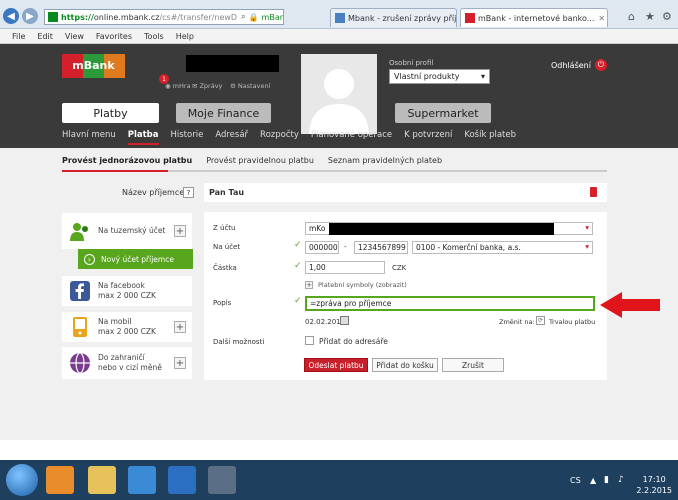 The height and width of the screenshot is (500, 678). I want to click on sidebar-item-abroad: Do zahraničí nebo v cizí měně +, so click(127, 363).